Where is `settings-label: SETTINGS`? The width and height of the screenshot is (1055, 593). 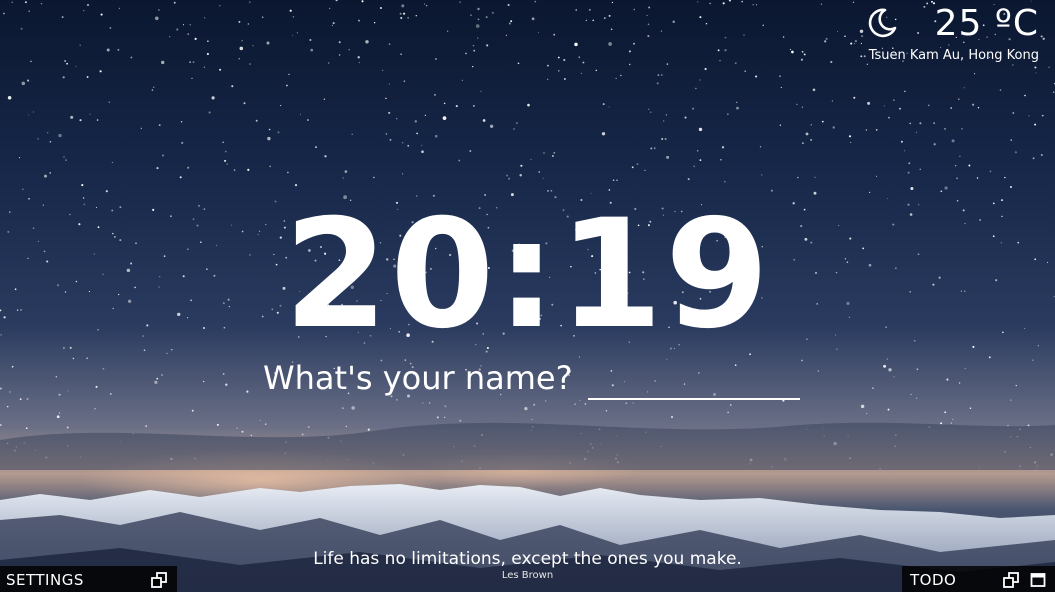 settings-label: SETTINGS is located at coordinates (45, 580).